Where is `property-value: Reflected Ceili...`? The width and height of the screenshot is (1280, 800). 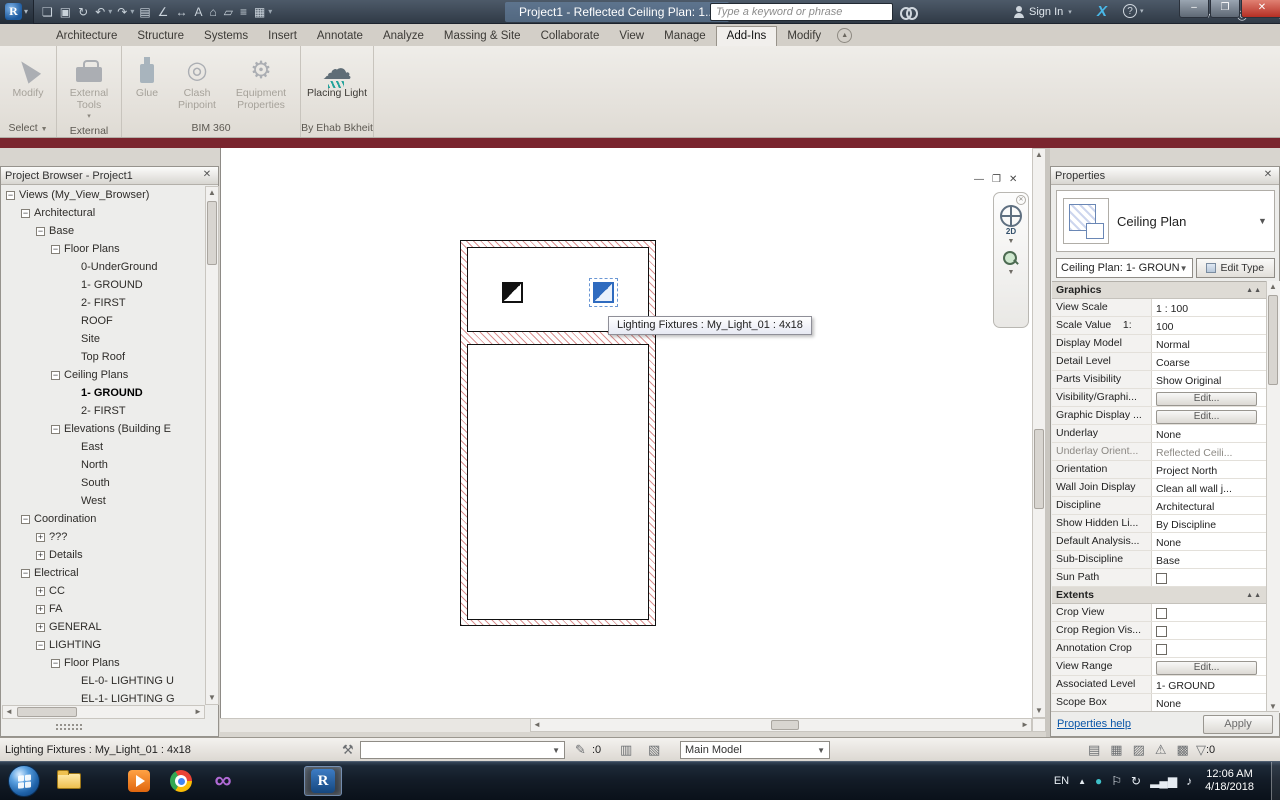 property-value: Reflected Ceili... is located at coordinates (1209, 451).